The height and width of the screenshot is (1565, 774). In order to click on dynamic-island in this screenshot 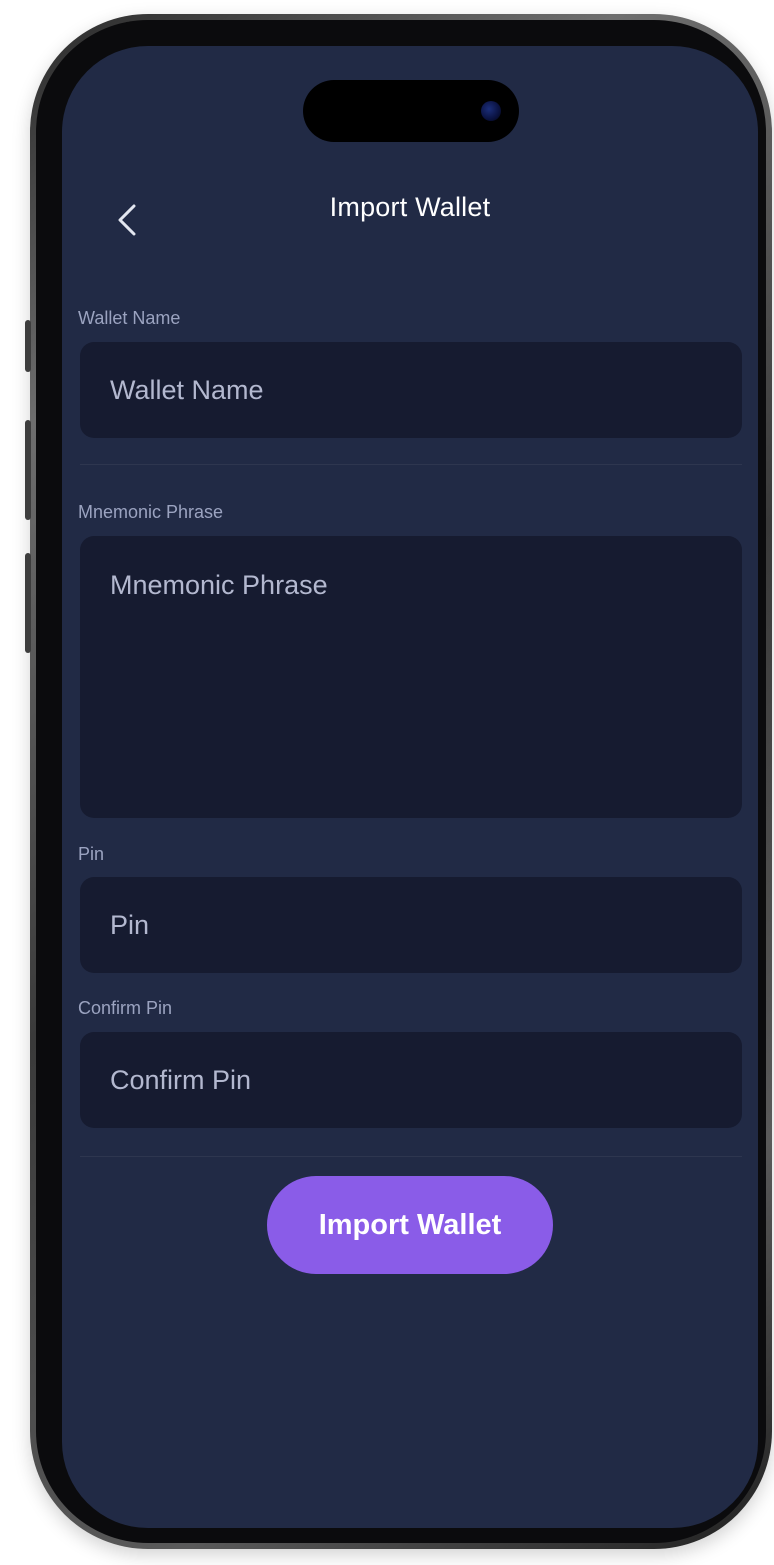, I will do `click(411, 111)`.